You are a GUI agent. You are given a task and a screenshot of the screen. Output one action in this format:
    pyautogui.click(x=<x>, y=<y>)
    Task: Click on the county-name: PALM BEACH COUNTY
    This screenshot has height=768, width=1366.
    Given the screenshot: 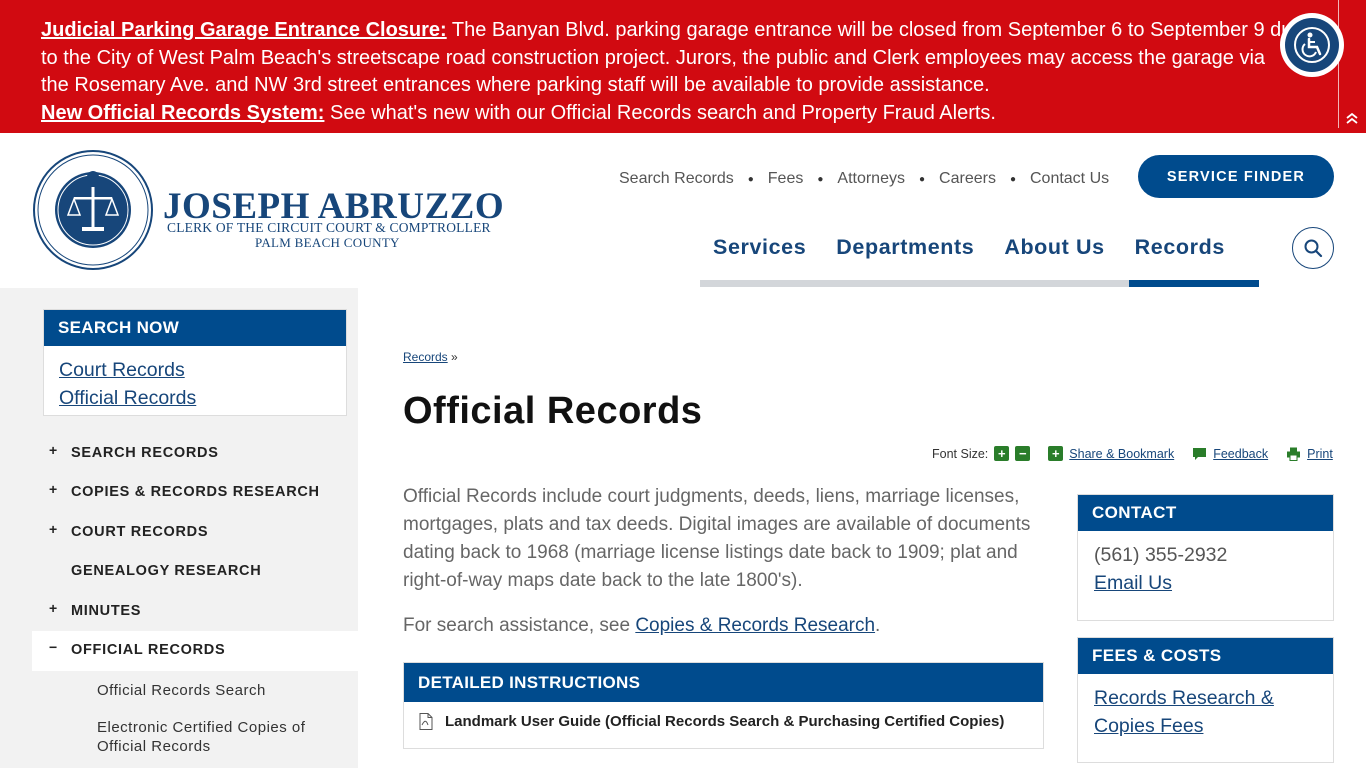 What is the action you would take?
    pyautogui.click(x=327, y=242)
    